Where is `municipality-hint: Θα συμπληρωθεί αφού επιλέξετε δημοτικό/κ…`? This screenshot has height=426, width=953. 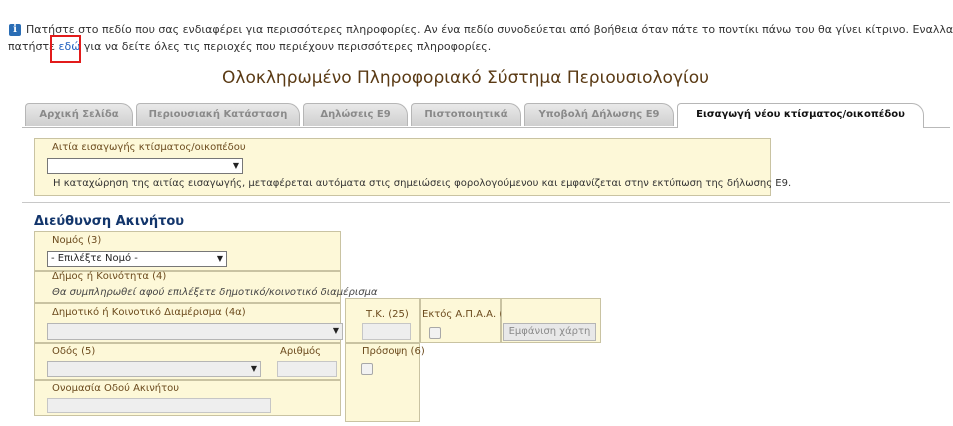
municipality-hint: Θα συμπληρωθεί αφού επιλέξετε δημοτικό/κ… is located at coordinates (215, 292).